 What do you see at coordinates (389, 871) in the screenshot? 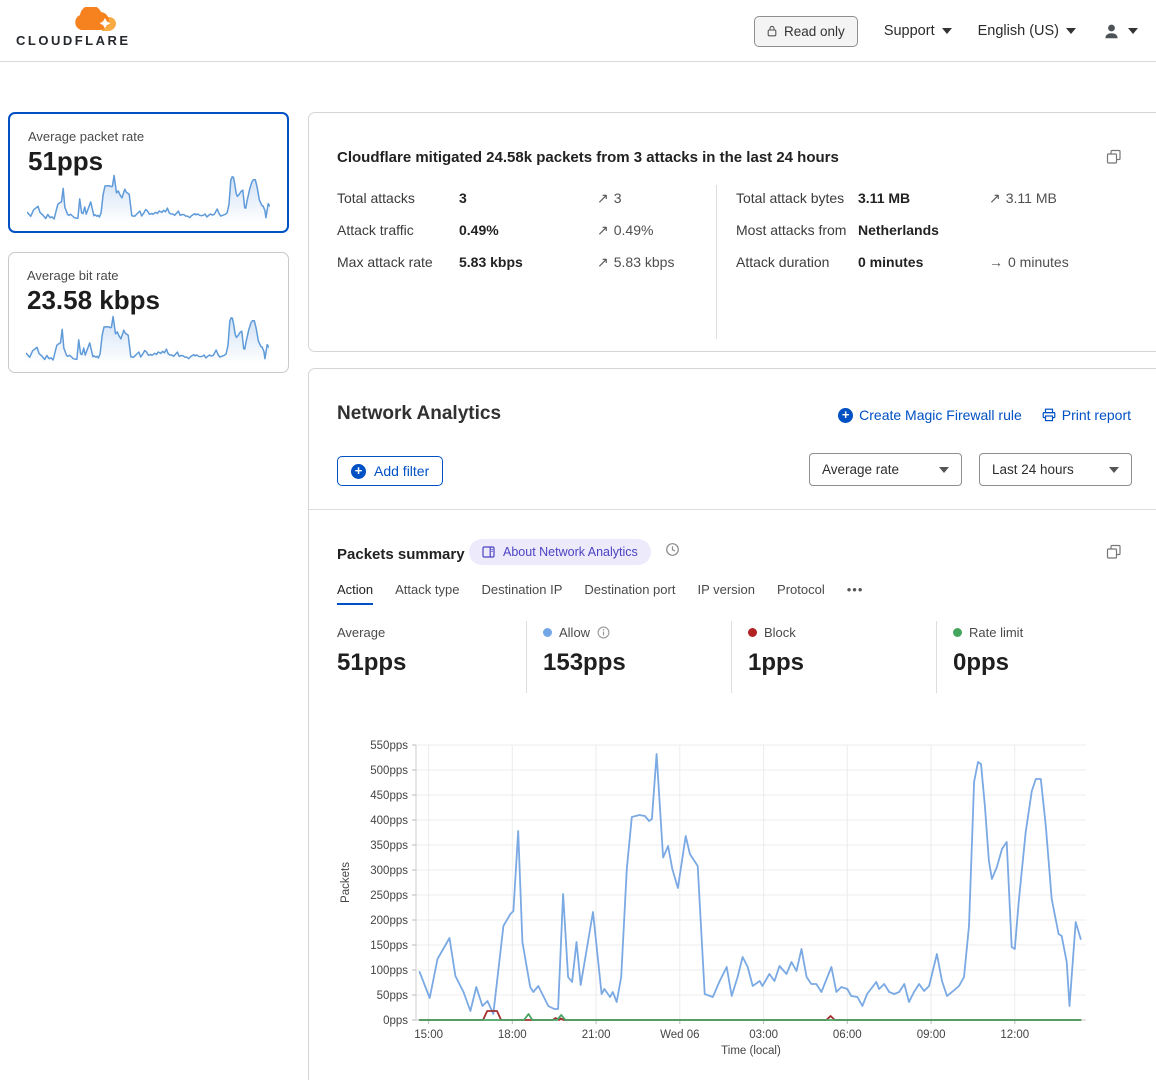
I see `svg-text: 300pps` at bounding box center [389, 871].